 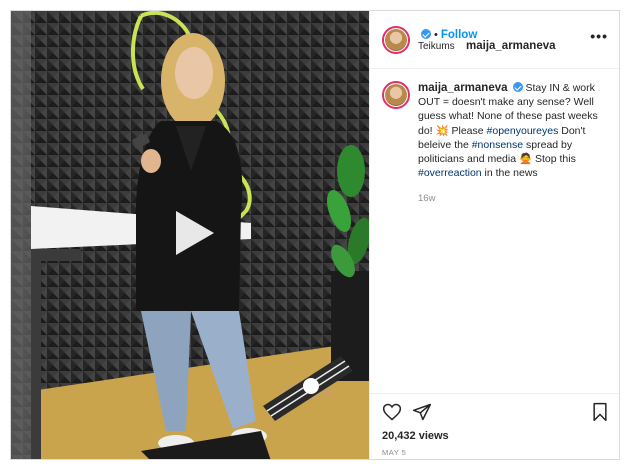 What do you see at coordinates (497, 145) in the screenshot?
I see `hashtag-link: #nonsense` at bounding box center [497, 145].